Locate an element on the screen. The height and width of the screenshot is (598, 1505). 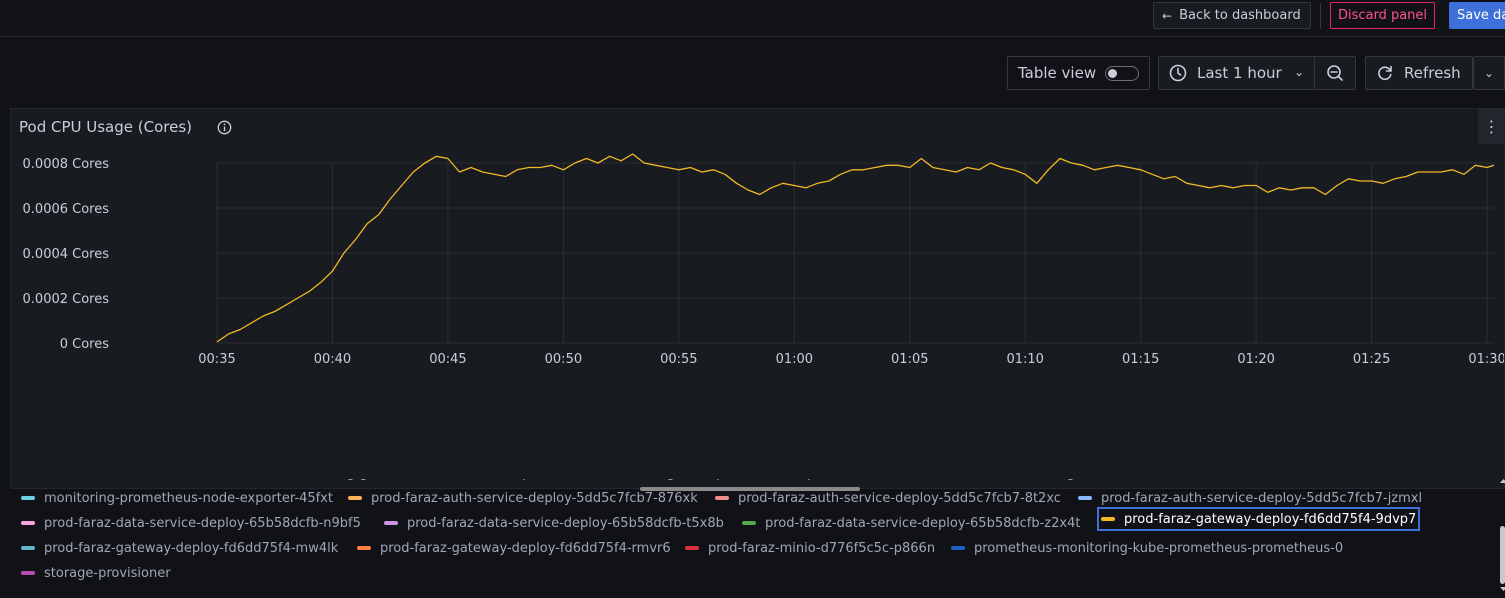
save-dashboard-button: Save da is located at coordinates (1477, 15).